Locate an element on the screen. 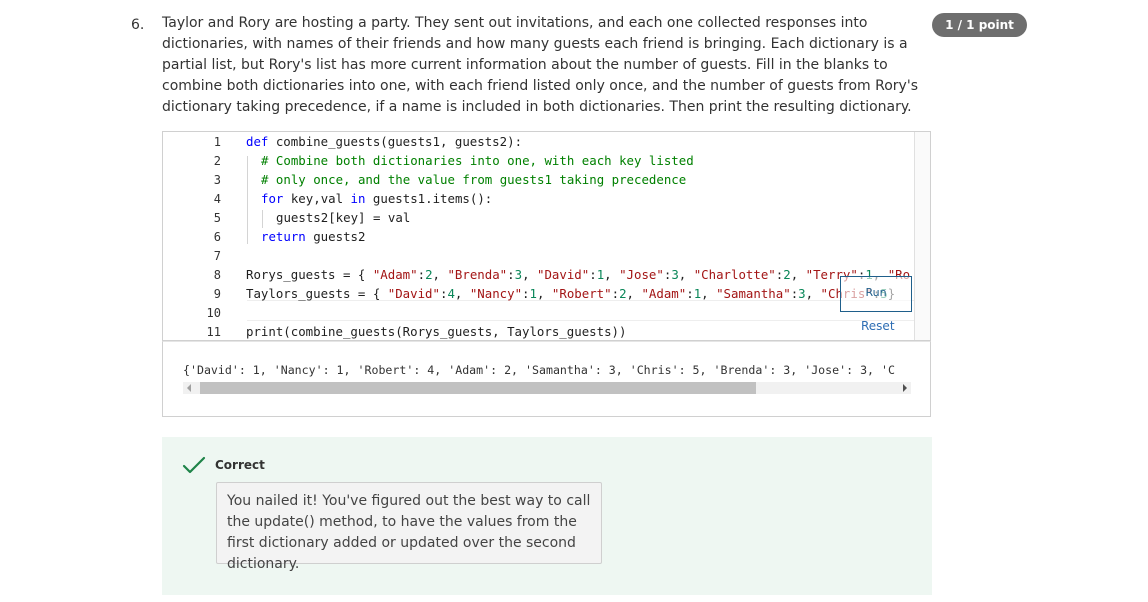  code-line-1: def combine_guests(guests1, guests2): is located at coordinates (384, 141).